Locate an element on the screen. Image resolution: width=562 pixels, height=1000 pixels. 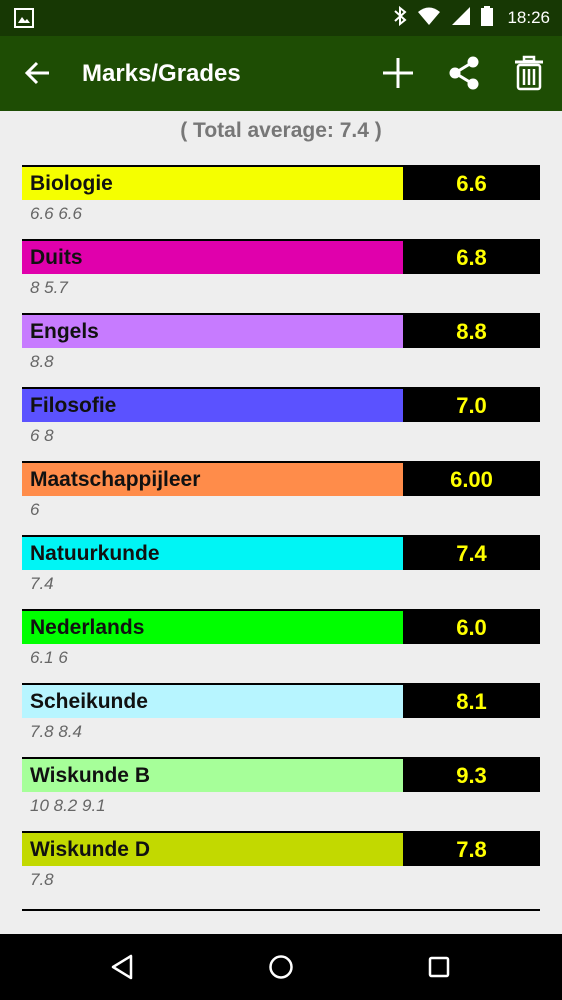
subject-bar: Natuurkunde 7.4 is located at coordinates (281, 552).